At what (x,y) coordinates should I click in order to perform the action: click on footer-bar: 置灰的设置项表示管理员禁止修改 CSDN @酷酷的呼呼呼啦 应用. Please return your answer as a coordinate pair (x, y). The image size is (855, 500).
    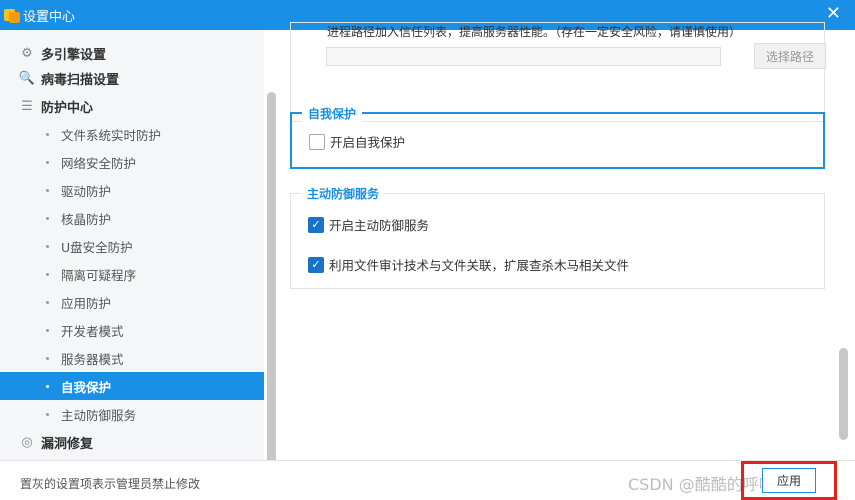
    Looking at the image, I should click on (427, 480).